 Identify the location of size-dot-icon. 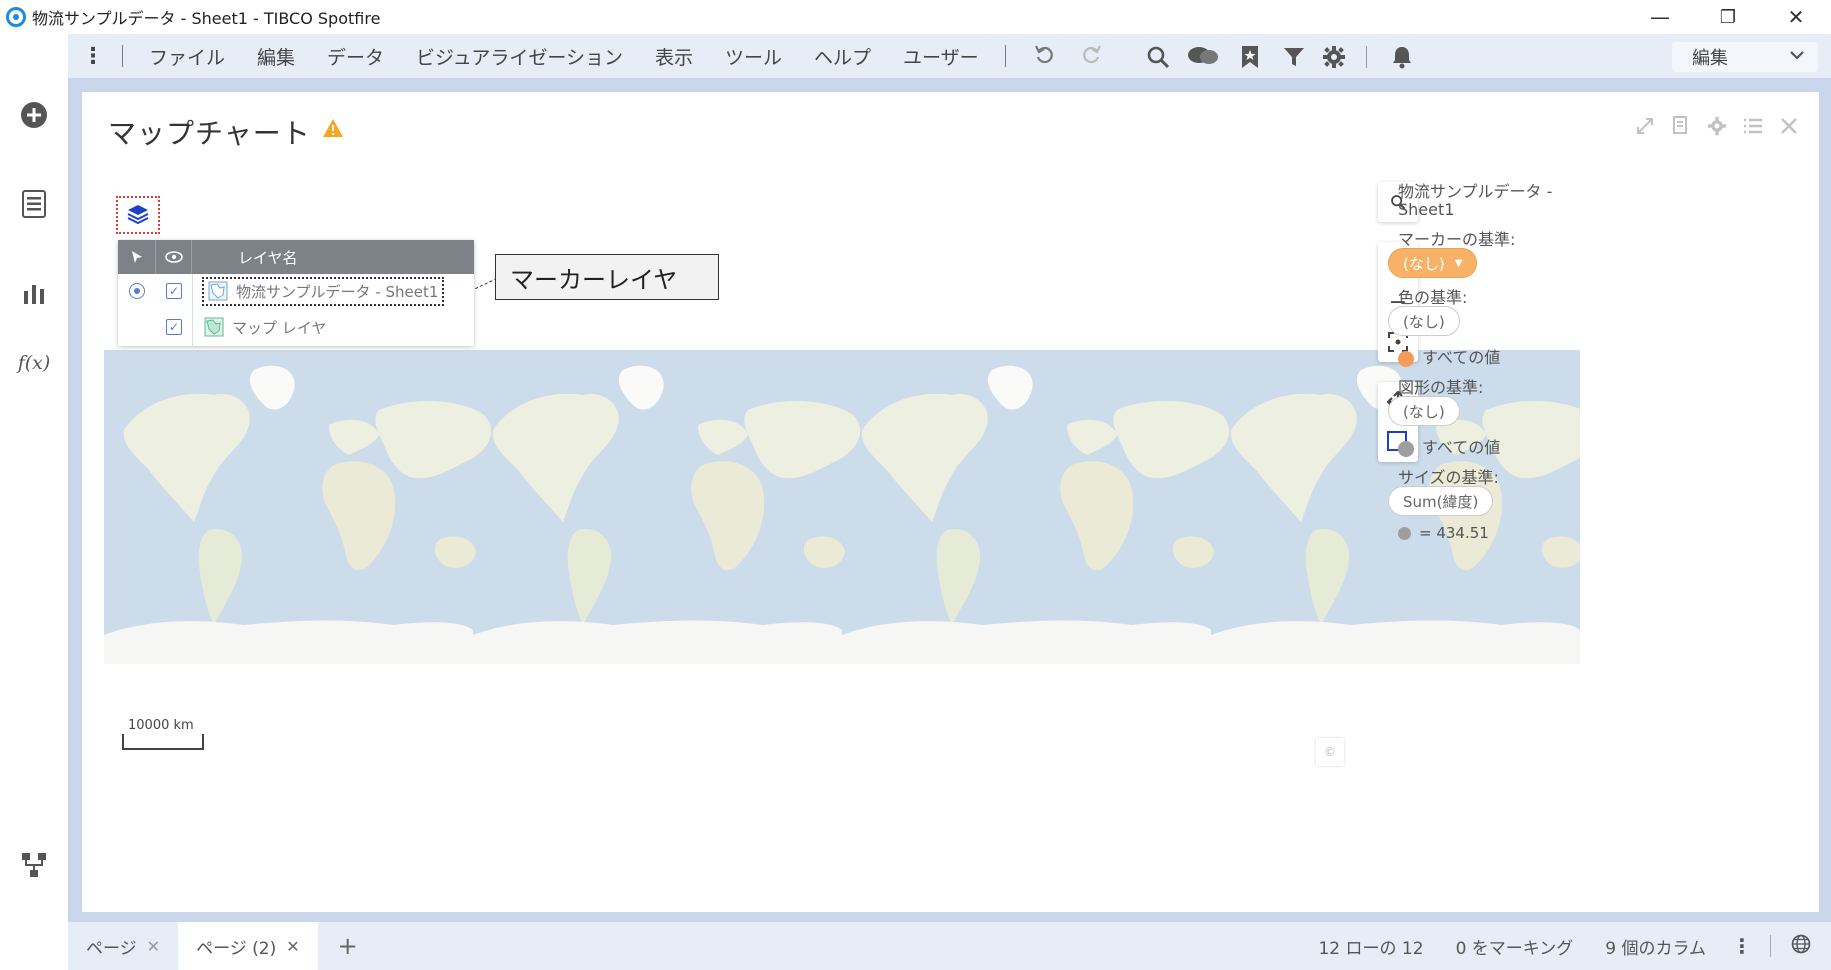
(1404, 533).